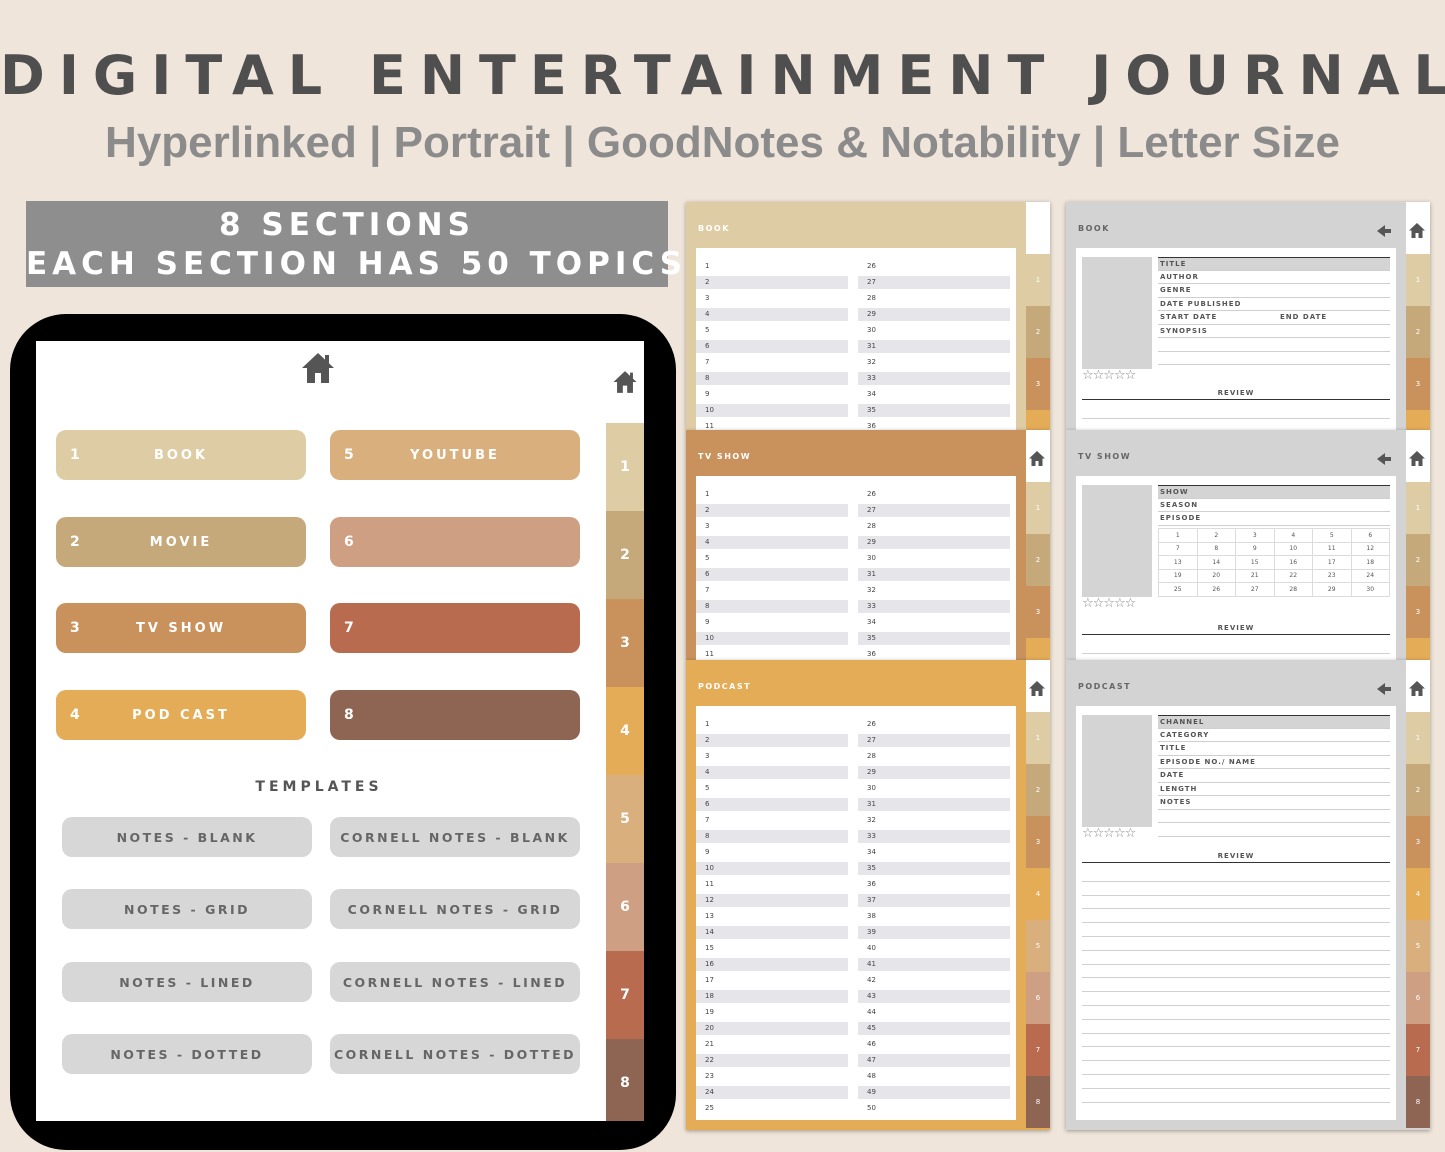 The image size is (1445, 1152). What do you see at coordinates (934, 916) in the screenshot?
I see `topic-cell: 38` at bounding box center [934, 916].